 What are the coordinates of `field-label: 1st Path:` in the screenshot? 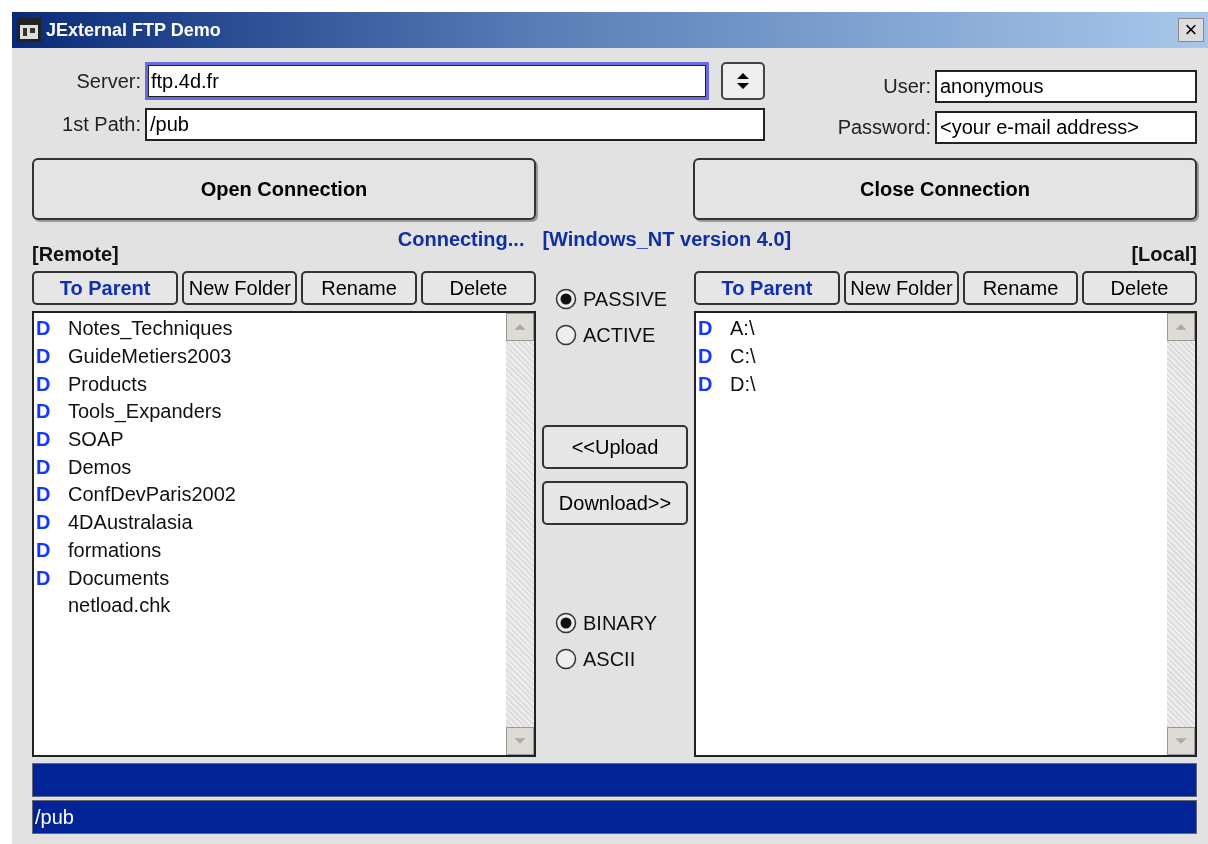 It's located at (101, 124).